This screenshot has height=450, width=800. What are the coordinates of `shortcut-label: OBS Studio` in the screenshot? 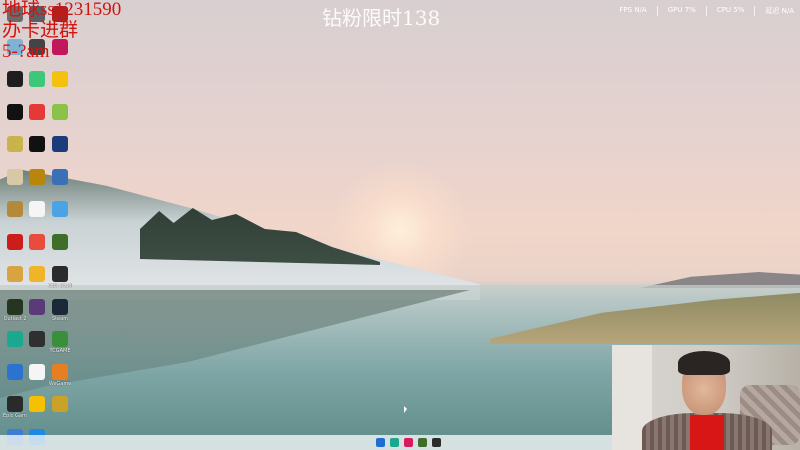 It's located at (60, 286).